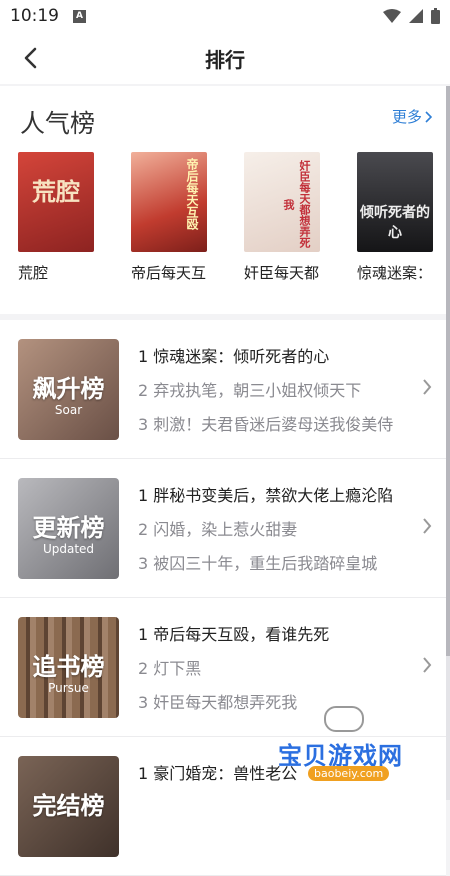 The height and width of the screenshot is (876, 450). I want to click on top-nav: 排行, so click(225, 58).